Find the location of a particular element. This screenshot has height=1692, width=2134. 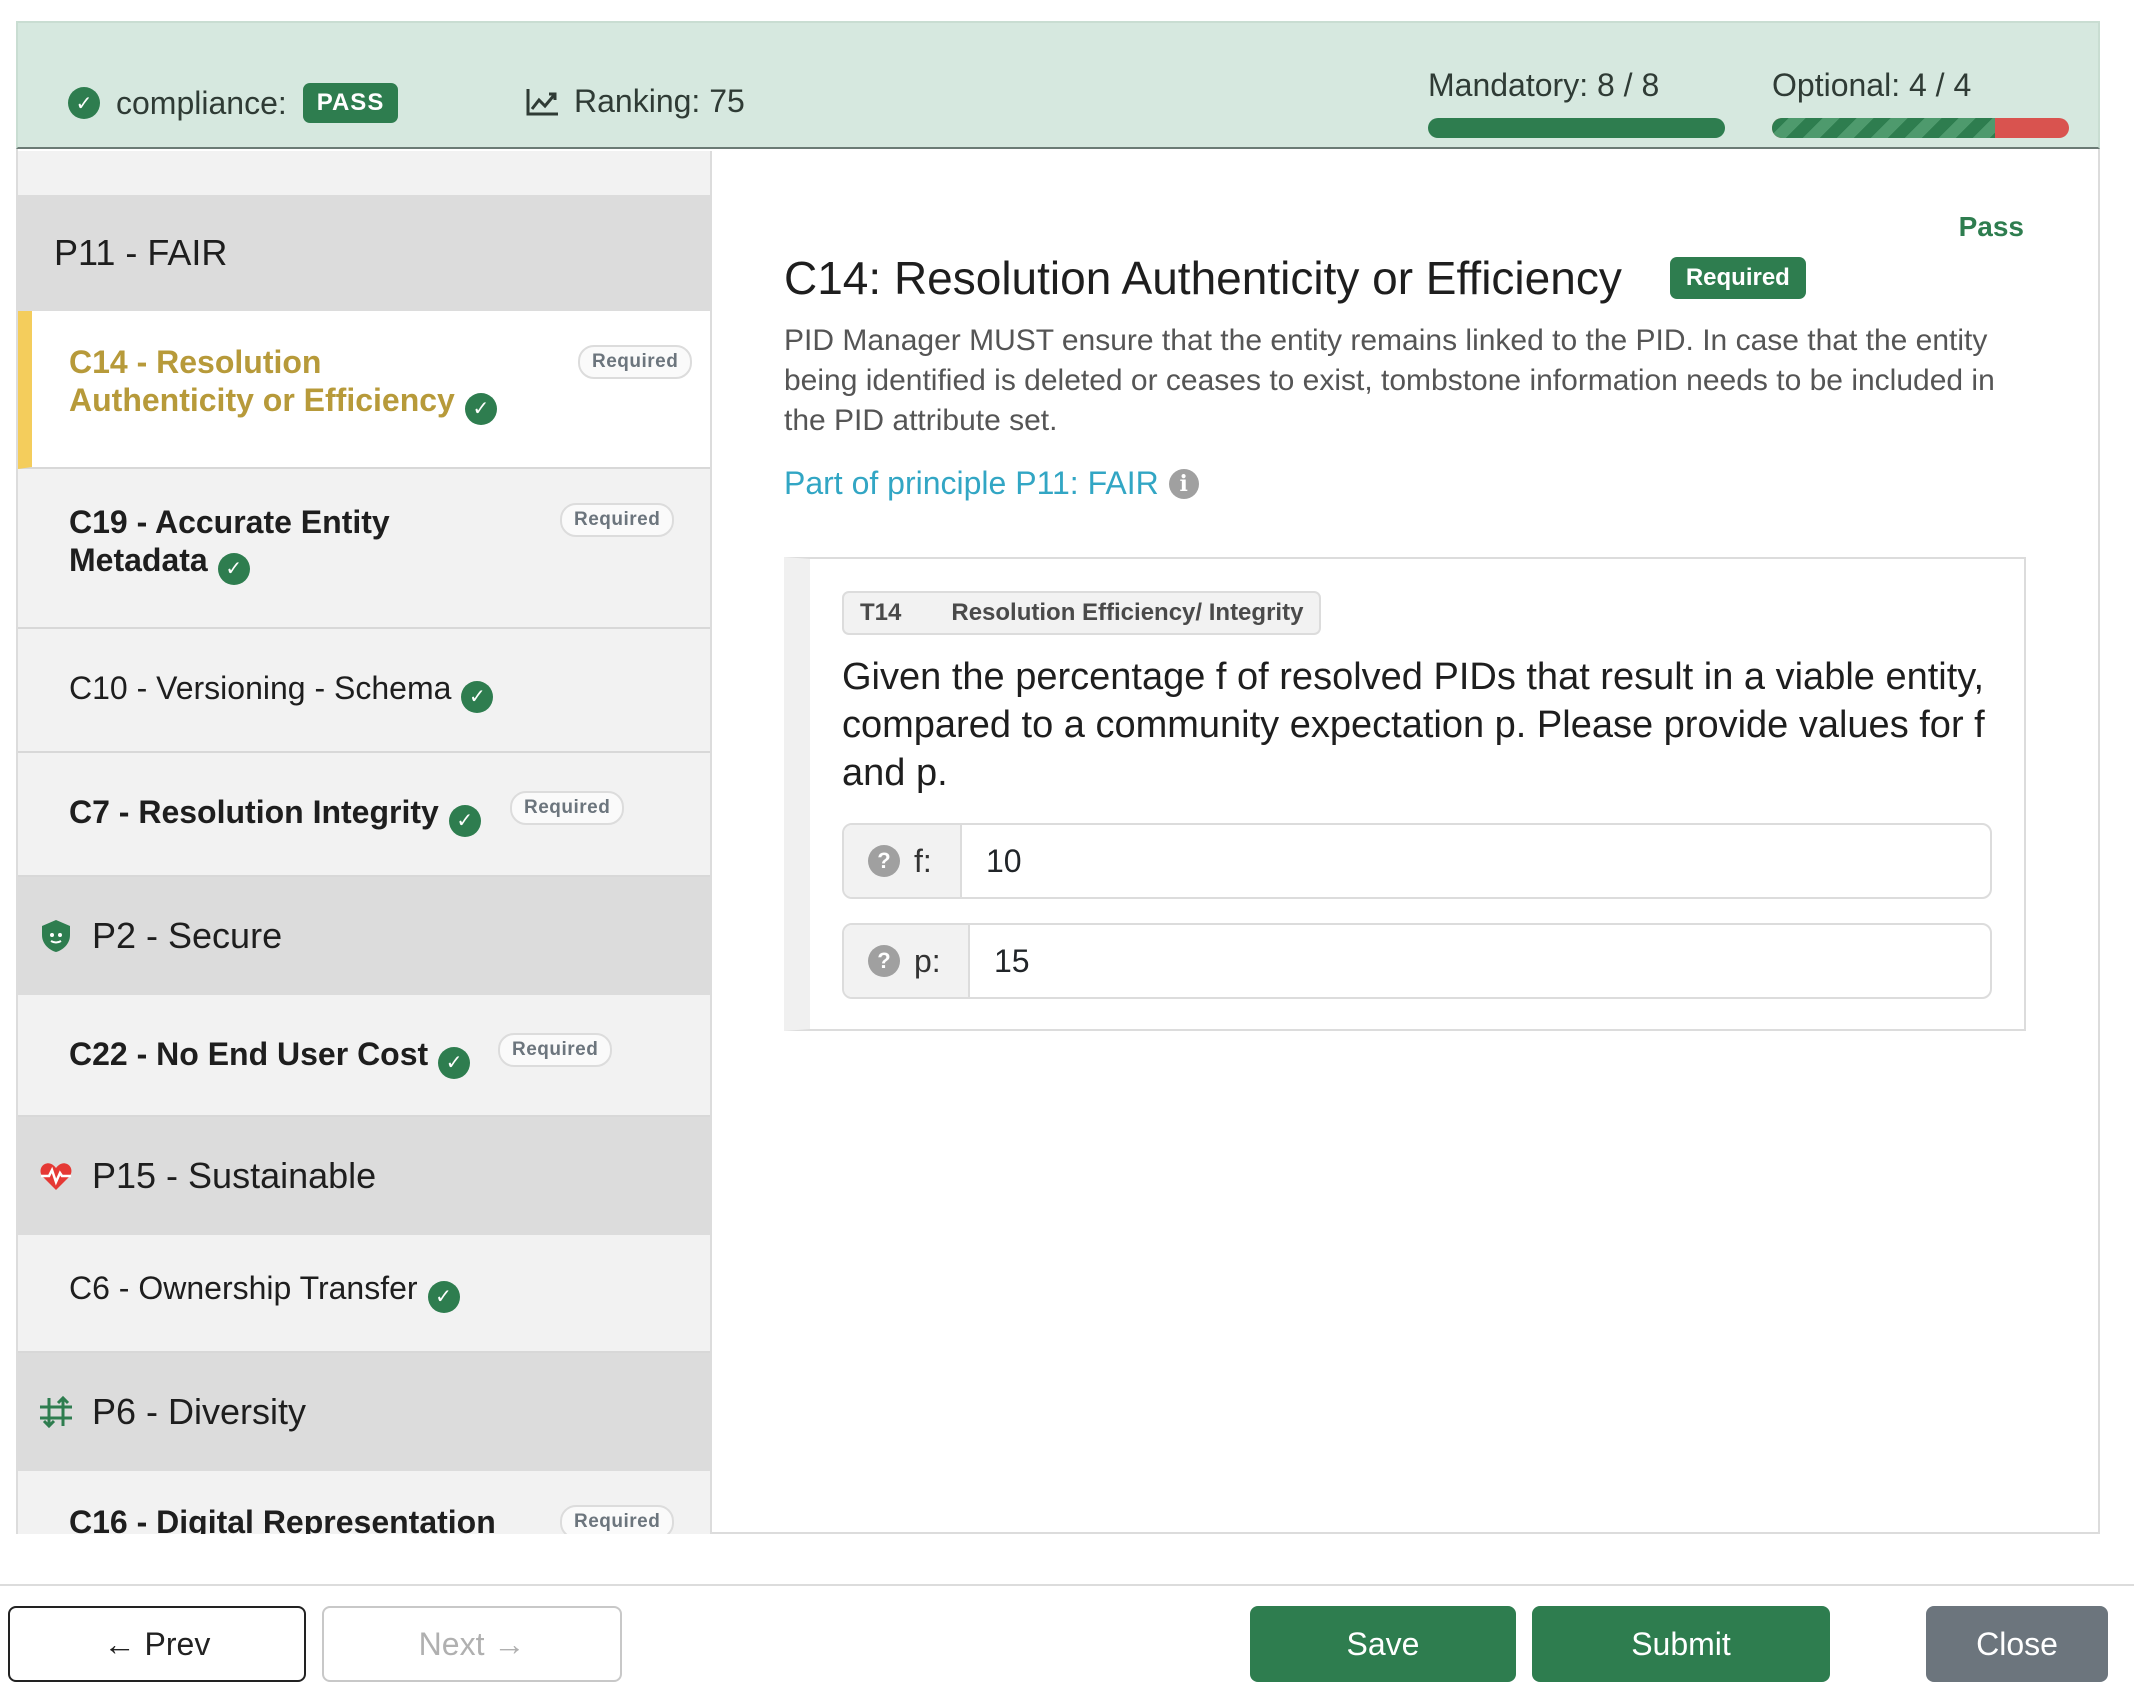

sidebar-item-label: C16 - Digital Representation is located at coordinates (282, 1519).